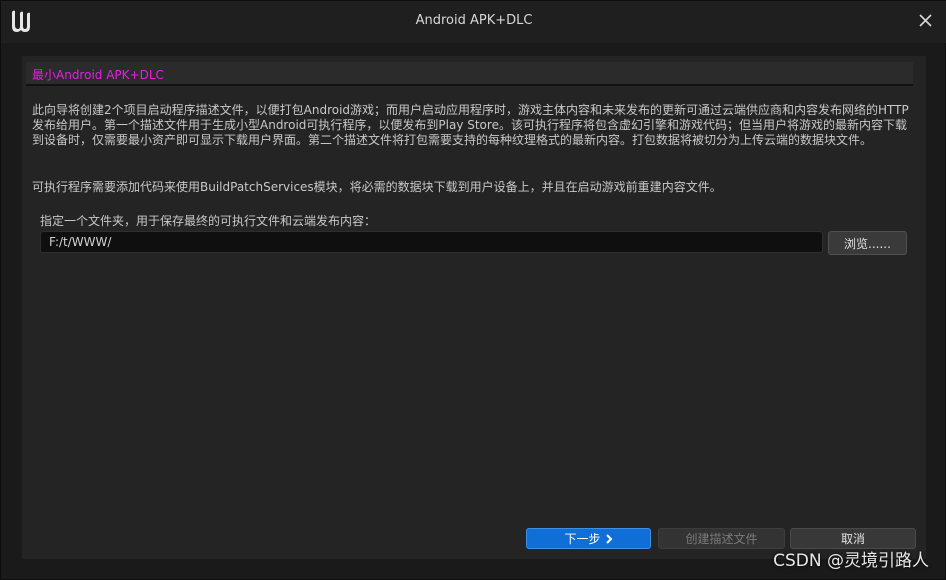 This screenshot has width=946, height=580. I want to click on chevron-right-icon, so click(609, 538).